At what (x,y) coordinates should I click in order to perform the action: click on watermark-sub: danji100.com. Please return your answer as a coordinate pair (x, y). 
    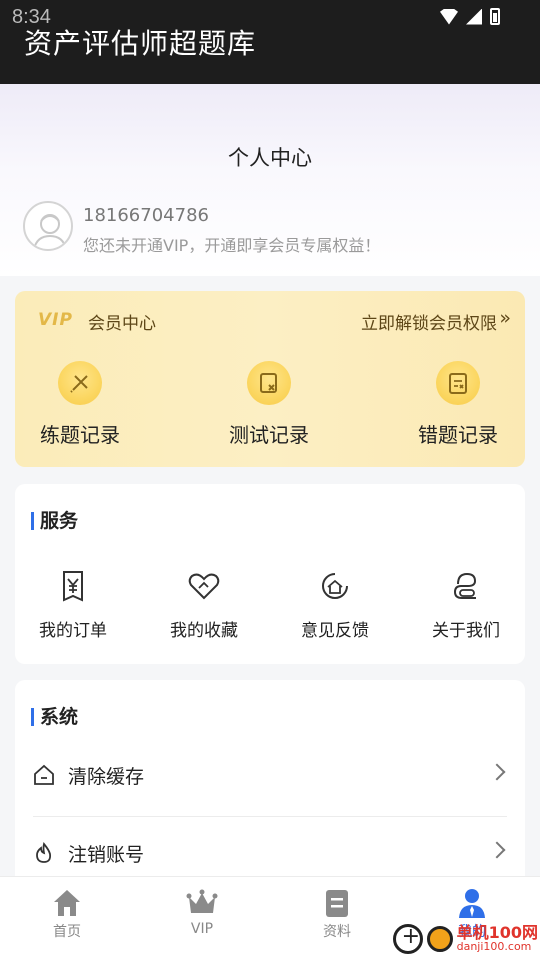
    Looking at the image, I should click on (494, 946).